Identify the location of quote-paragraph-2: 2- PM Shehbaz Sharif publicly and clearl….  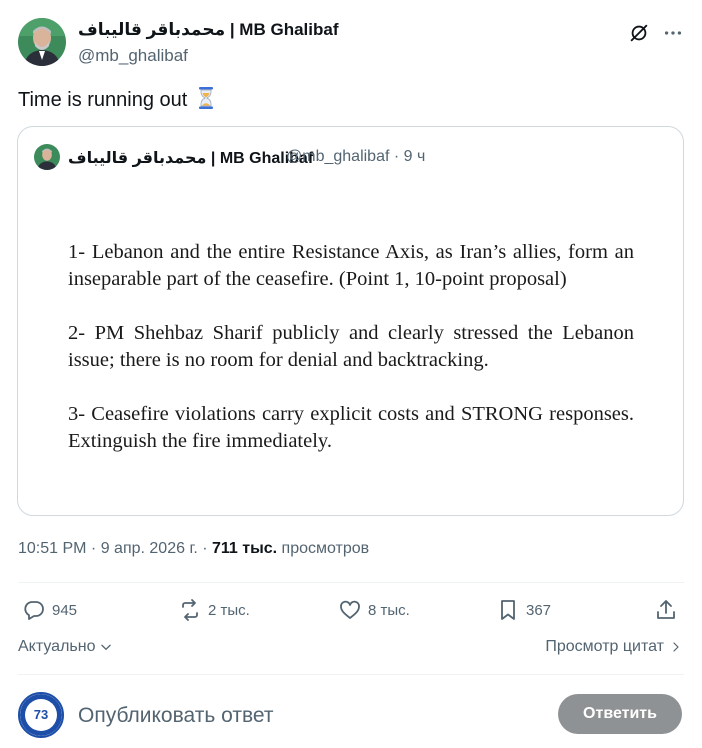
(351, 346).